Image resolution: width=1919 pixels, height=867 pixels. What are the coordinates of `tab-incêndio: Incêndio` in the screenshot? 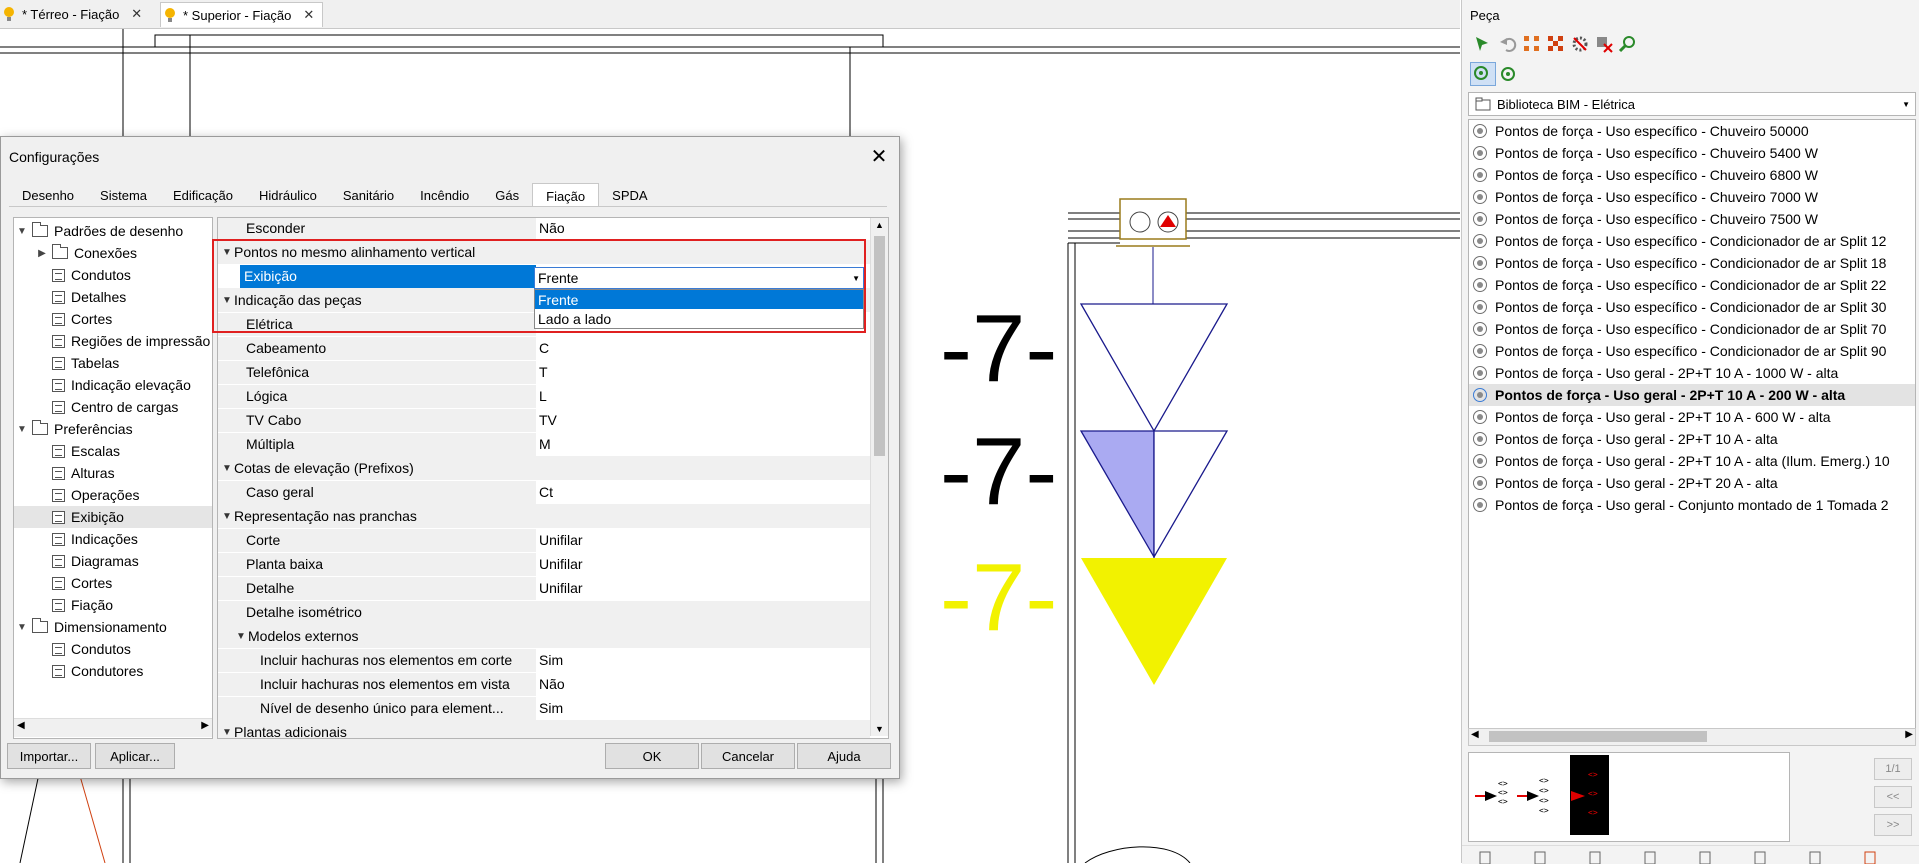 It's located at (444, 194).